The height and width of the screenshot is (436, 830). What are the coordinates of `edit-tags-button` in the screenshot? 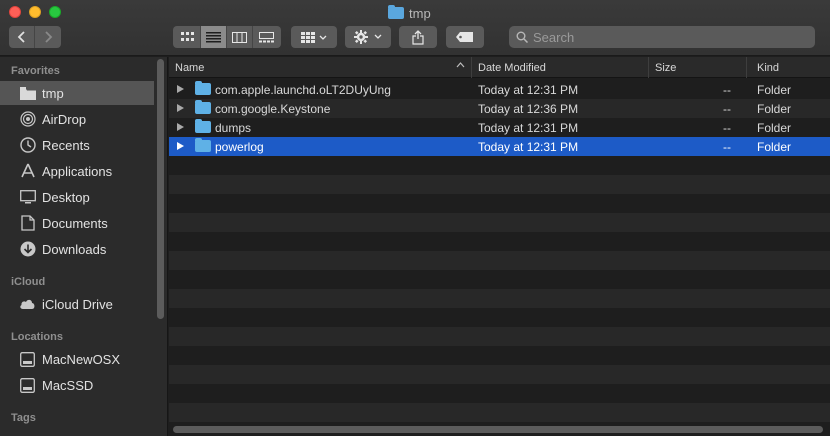 It's located at (465, 37).